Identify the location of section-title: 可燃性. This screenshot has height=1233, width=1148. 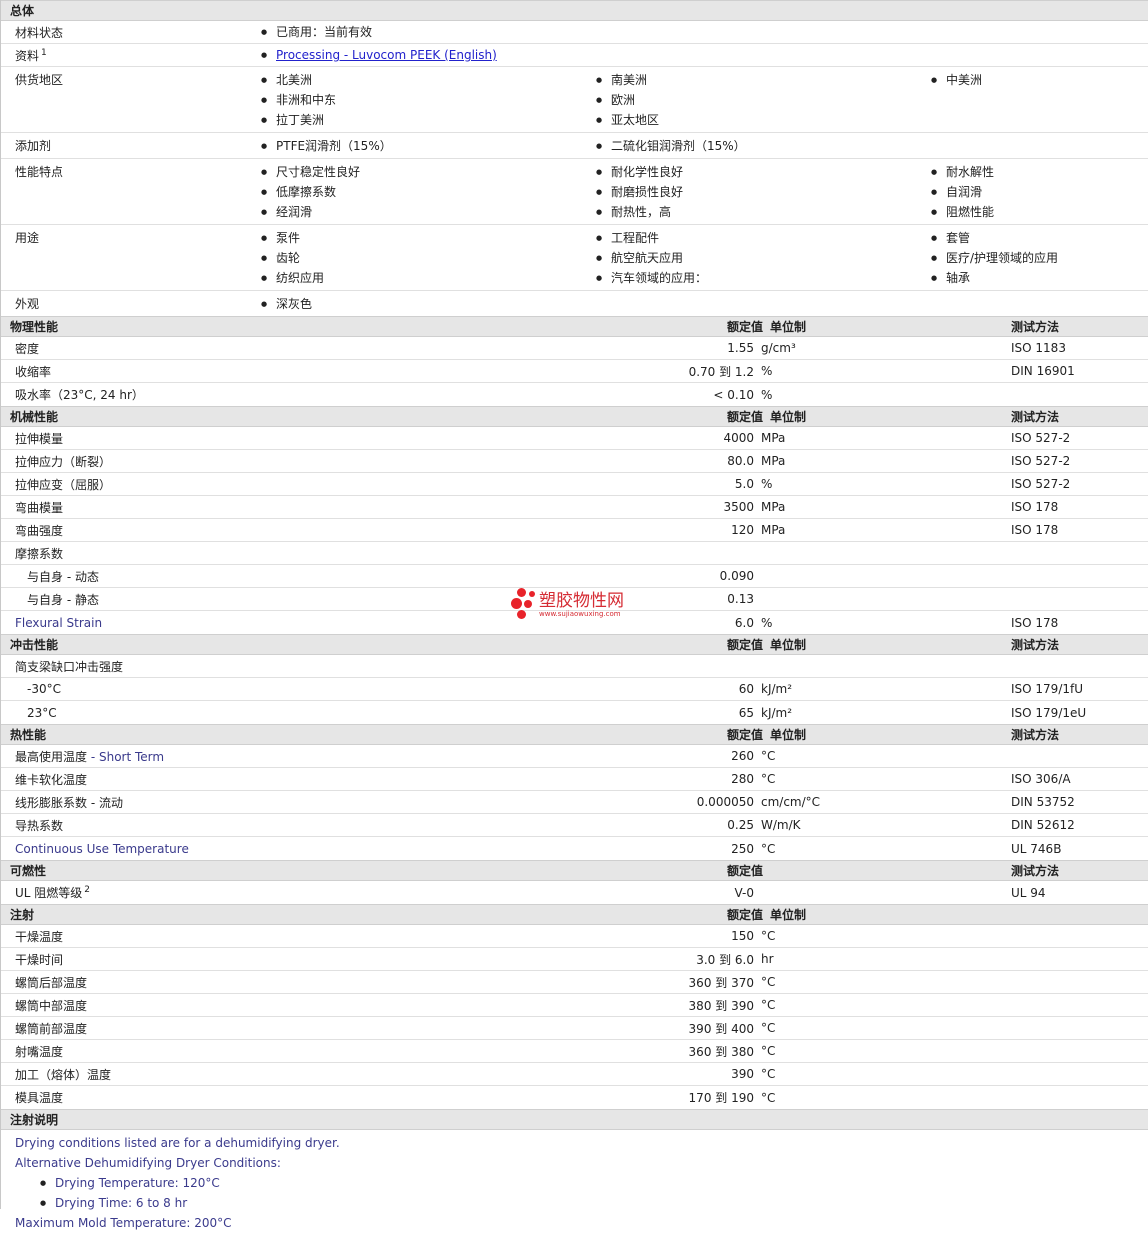
(28, 871).